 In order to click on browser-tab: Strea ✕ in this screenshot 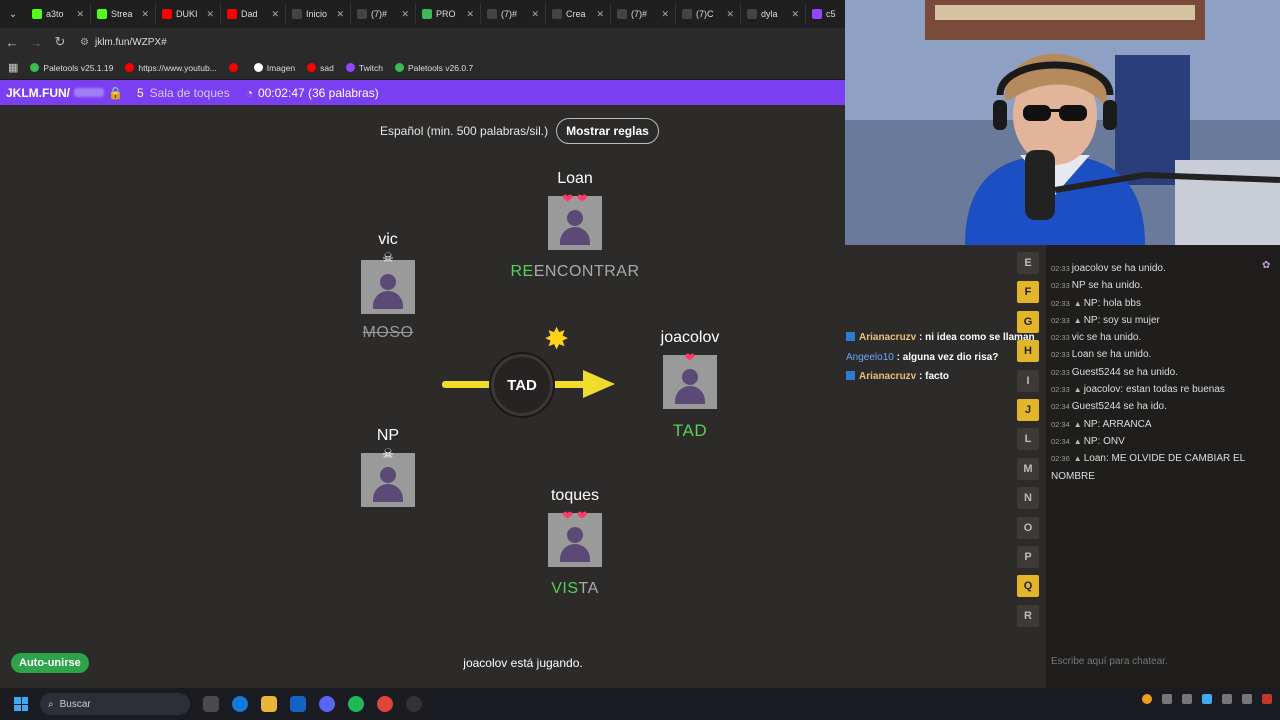, I will do `click(123, 14)`.